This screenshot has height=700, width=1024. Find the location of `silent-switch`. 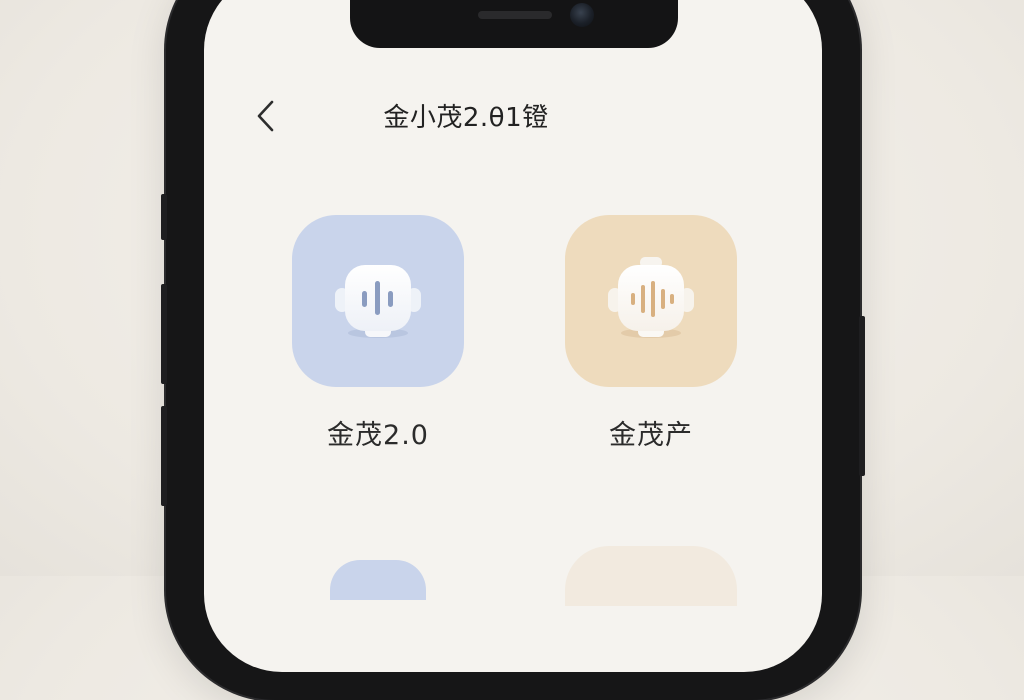

silent-switch is located at coordinates (164, 217).